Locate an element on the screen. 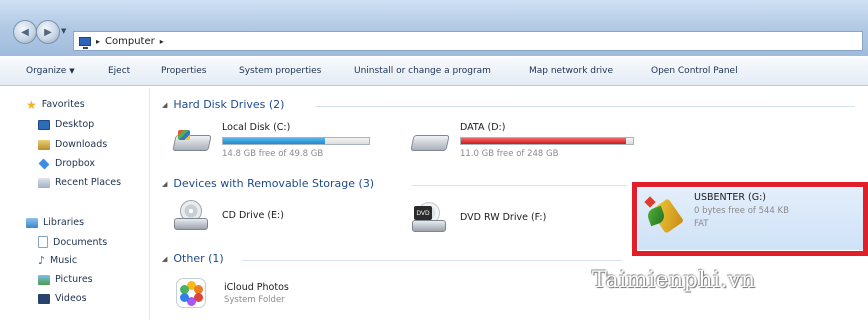  nav-item-downloads: Downloads is located at coordinates (72, 144).